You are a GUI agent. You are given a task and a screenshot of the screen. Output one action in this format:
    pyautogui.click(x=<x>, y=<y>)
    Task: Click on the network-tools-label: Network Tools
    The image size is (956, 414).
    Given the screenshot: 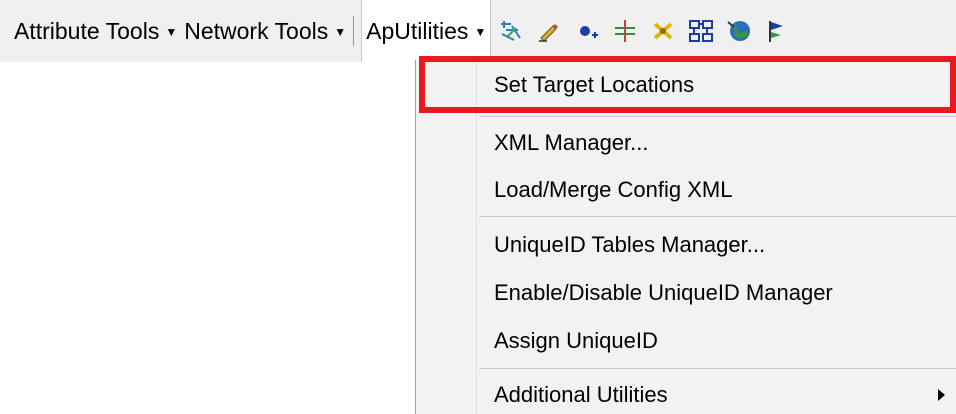 What is the action you would take?
    pyautogui.click(x=256, y=30)
    